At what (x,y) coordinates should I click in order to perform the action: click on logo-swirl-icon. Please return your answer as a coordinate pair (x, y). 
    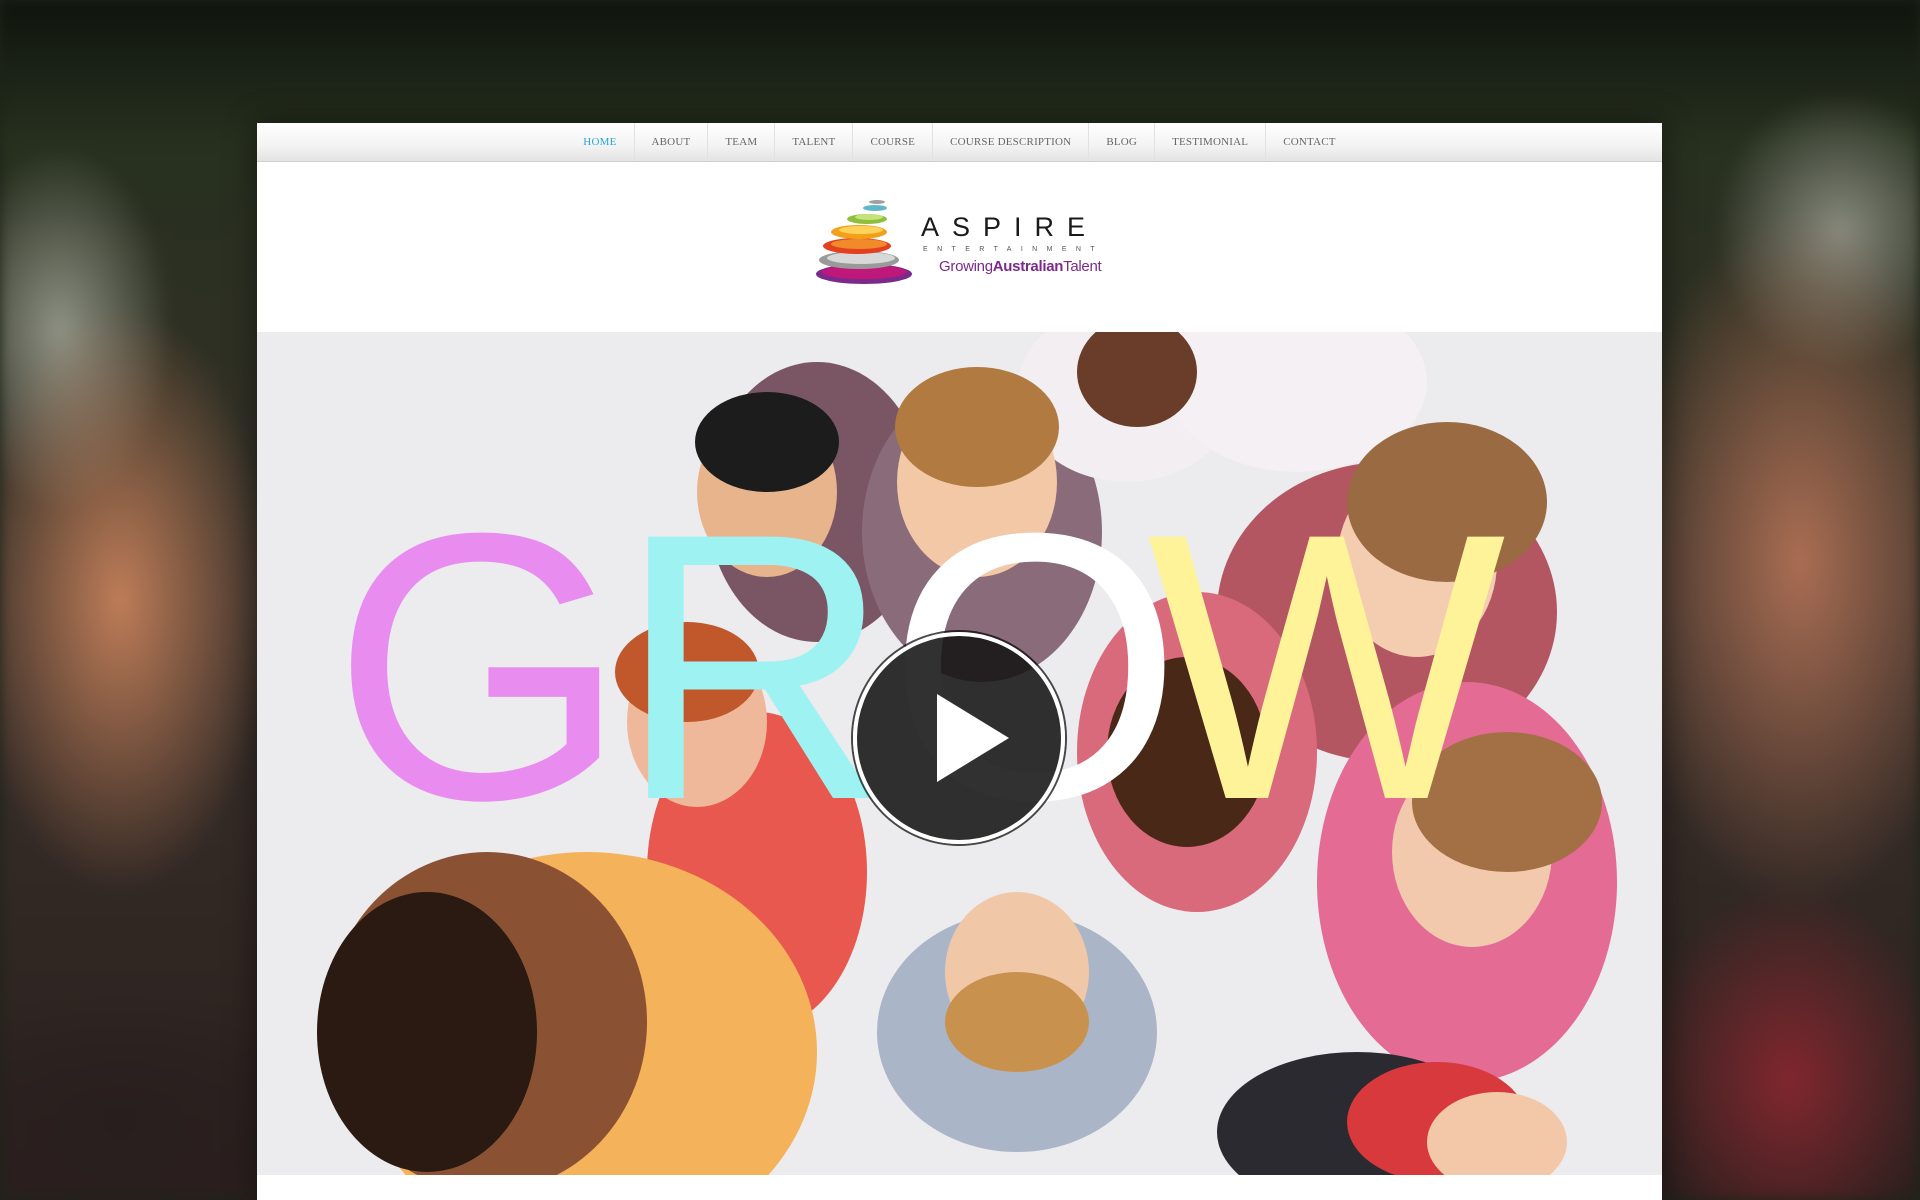
    Looking at the image, I should click on (864, 242).